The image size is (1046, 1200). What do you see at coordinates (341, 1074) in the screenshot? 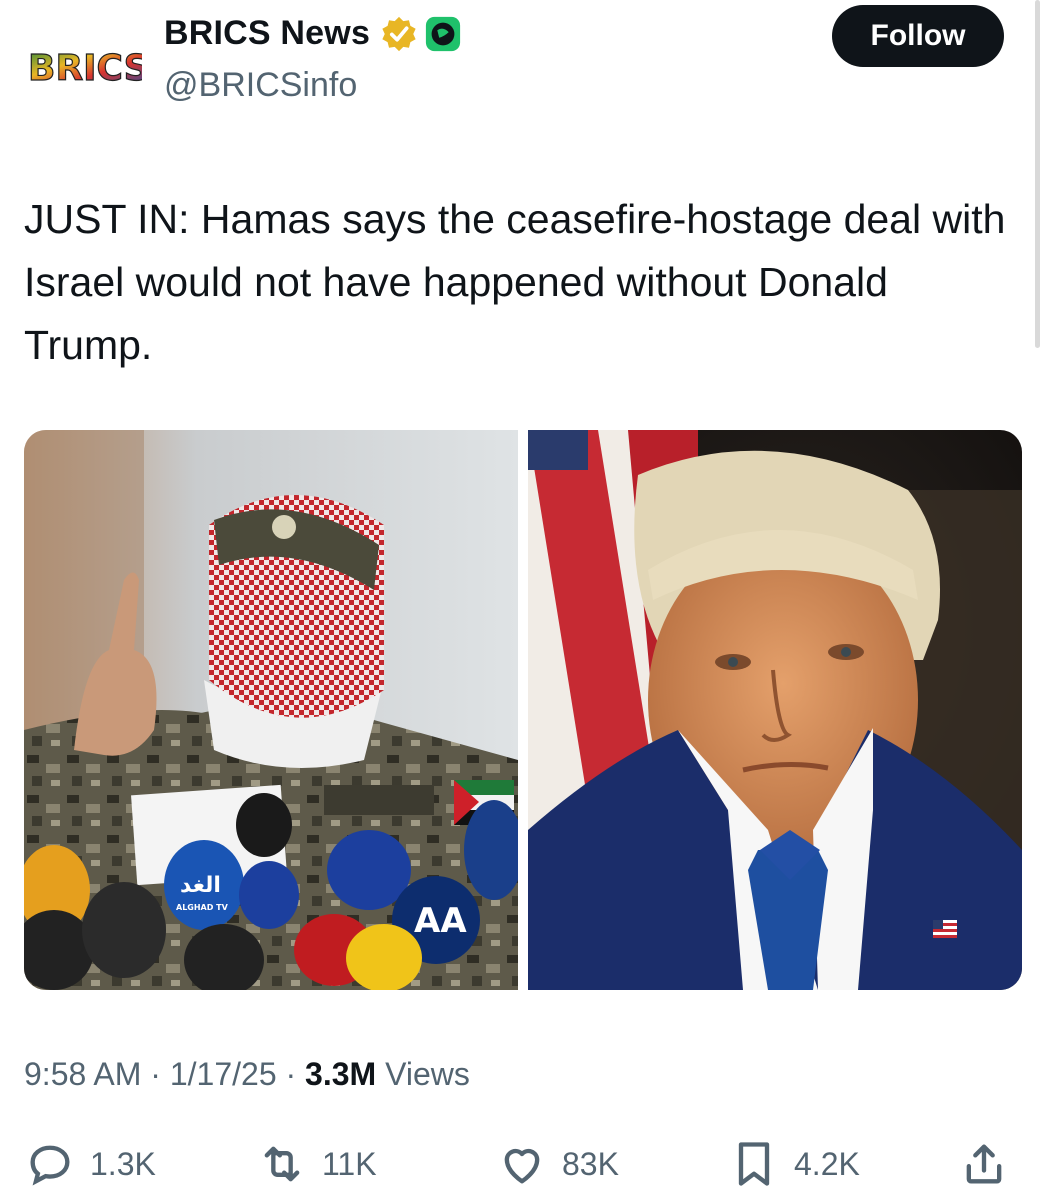
I see `views-count: 3.3M` at bounding box center [341, 1074].